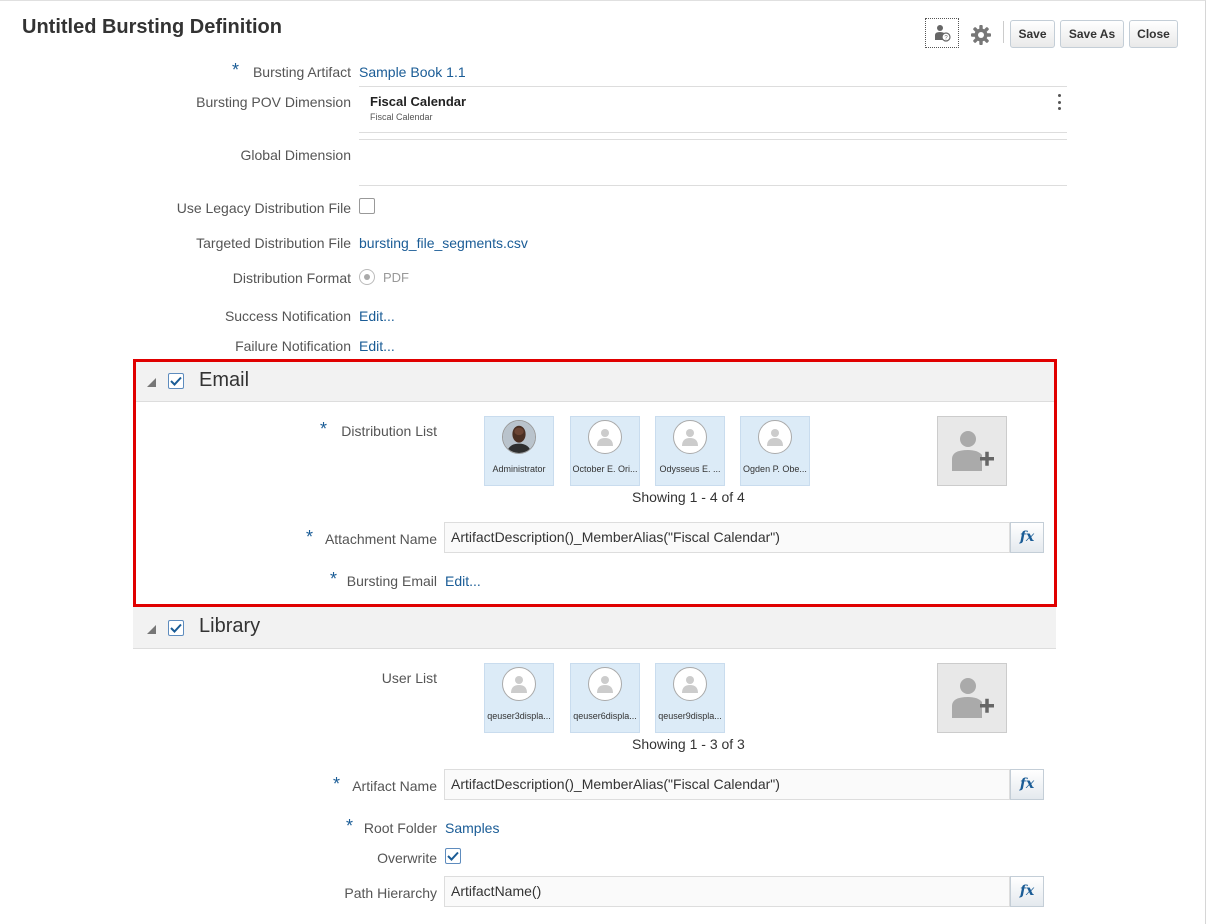  Describe the element at coordinates (396, 277) in the screenshot. I see `pdf-radio-label: PDF` at that location.